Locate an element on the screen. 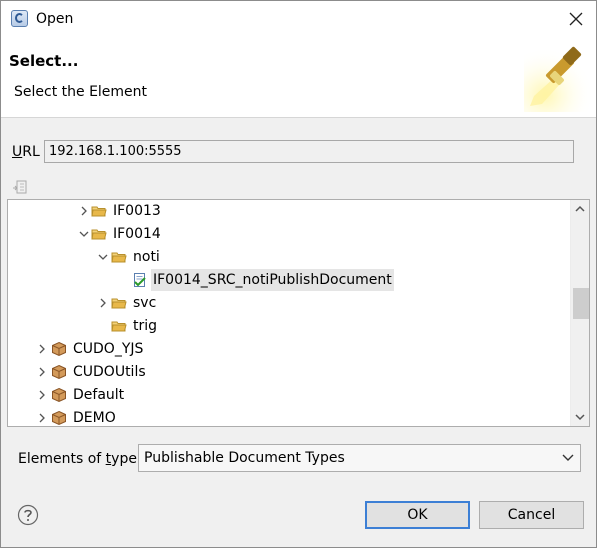 This screenshot has width=597, height=548. scroll-thumb is located at coordinates (581, 303).